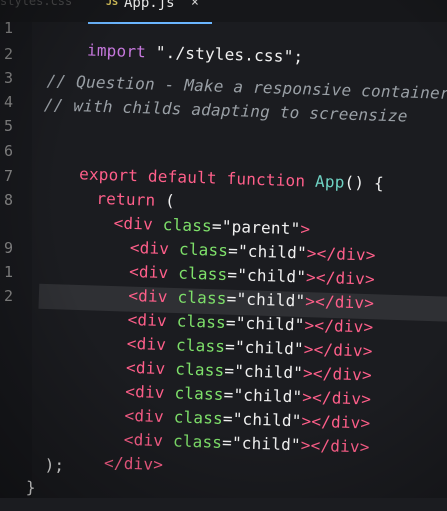 Image resolution: width=447 pixels, height=511 pixels. I want to click on function-tail: () {, so click(364, 182).